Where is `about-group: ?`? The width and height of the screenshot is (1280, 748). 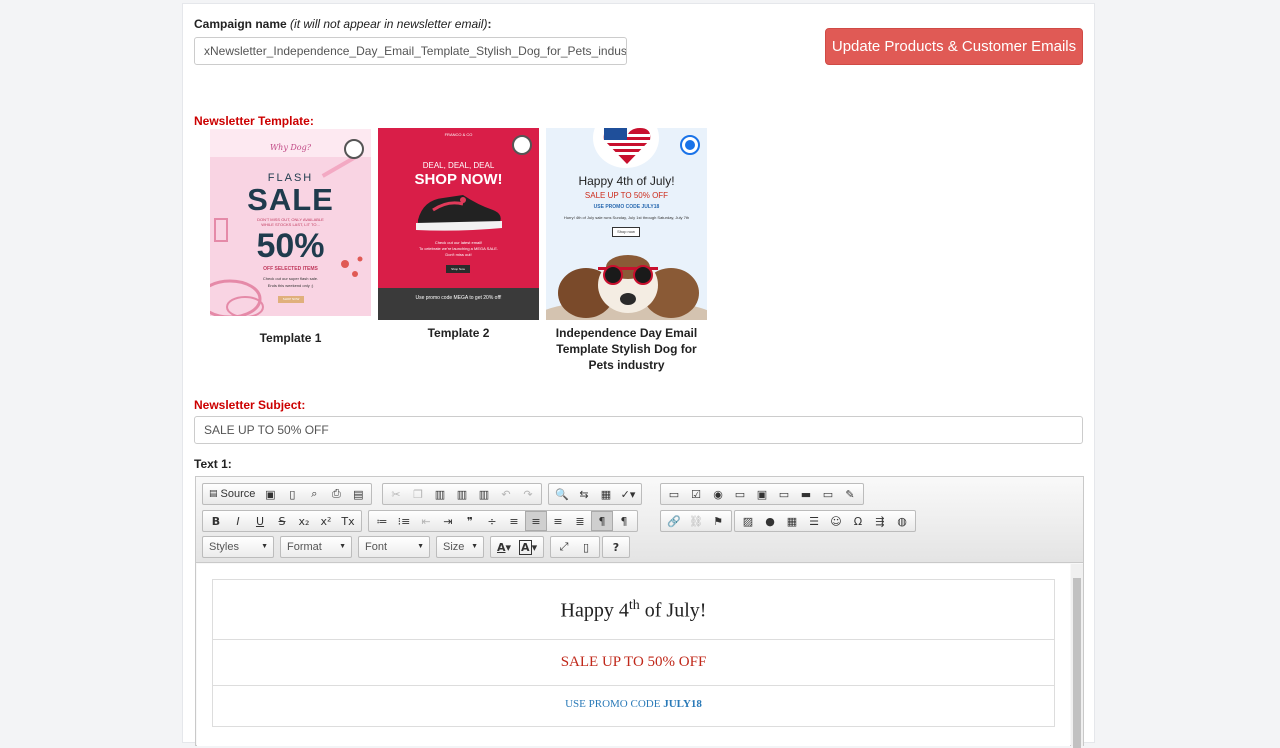
about-group: ? is located at coordinates (616, 547).